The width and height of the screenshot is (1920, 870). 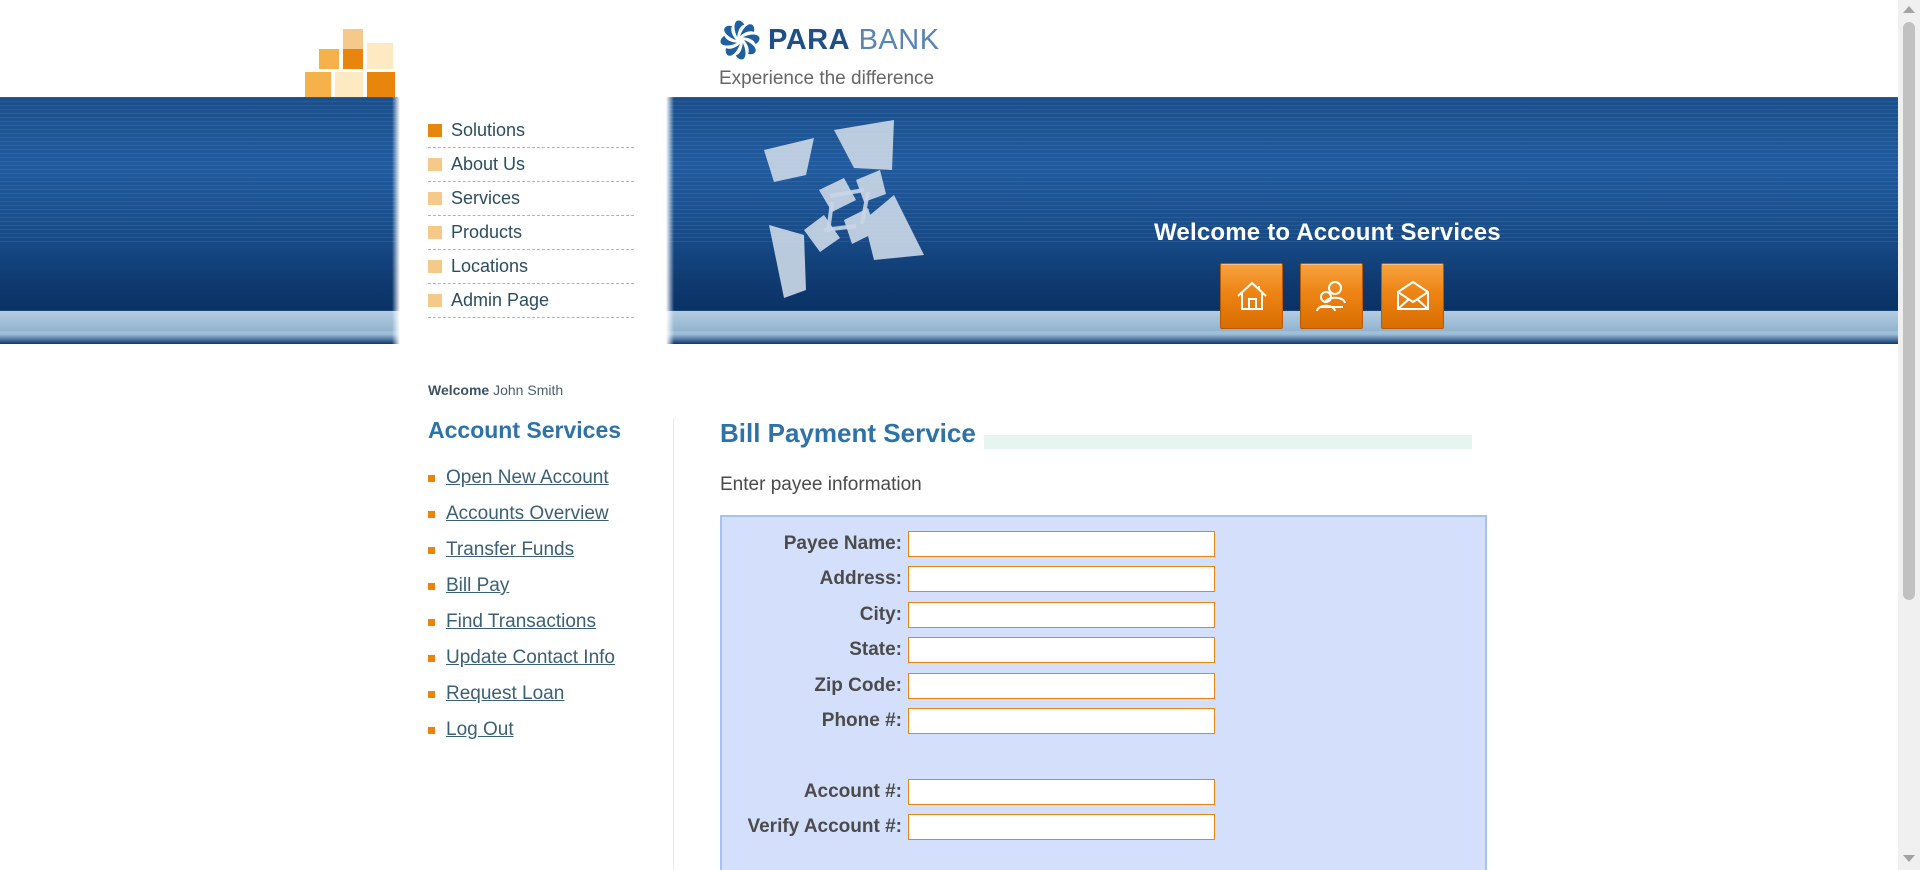 What do you see at coordinates (530, 658) in the screenshot?
I see `update-contact-info-link: Update Contact Info` at bounding box center [530, 658].